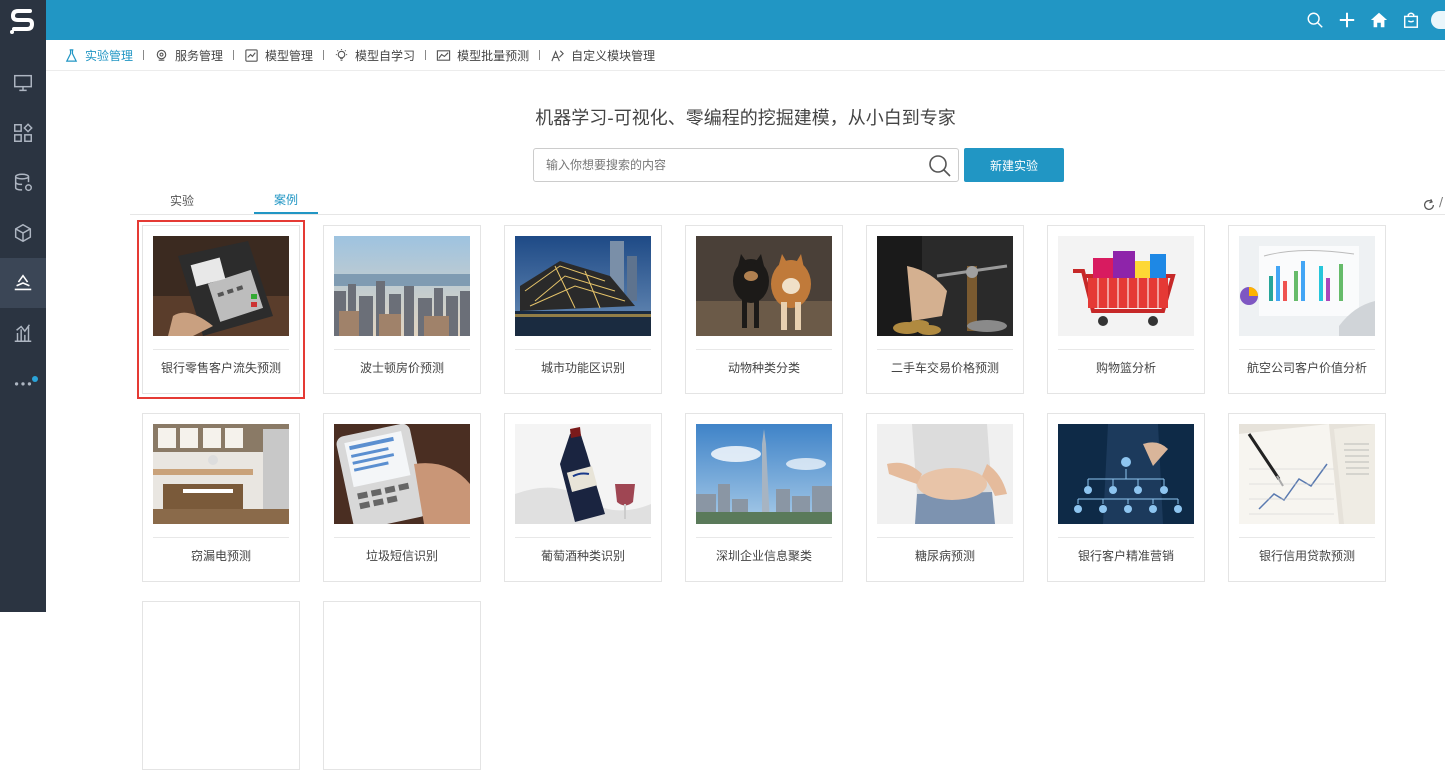 The width and height of the screenshot is (1445, 770). Describe the element at coordinates (1315, 20) in the screenshot. I see `top-search-button` at that location.